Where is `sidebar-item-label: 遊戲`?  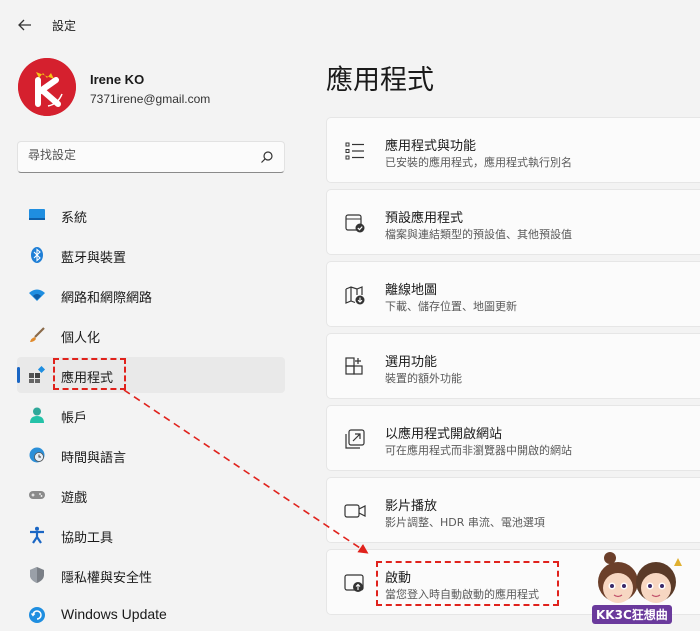 sidebar-item-label: 遊戲 is located at coordinates (74, 498).